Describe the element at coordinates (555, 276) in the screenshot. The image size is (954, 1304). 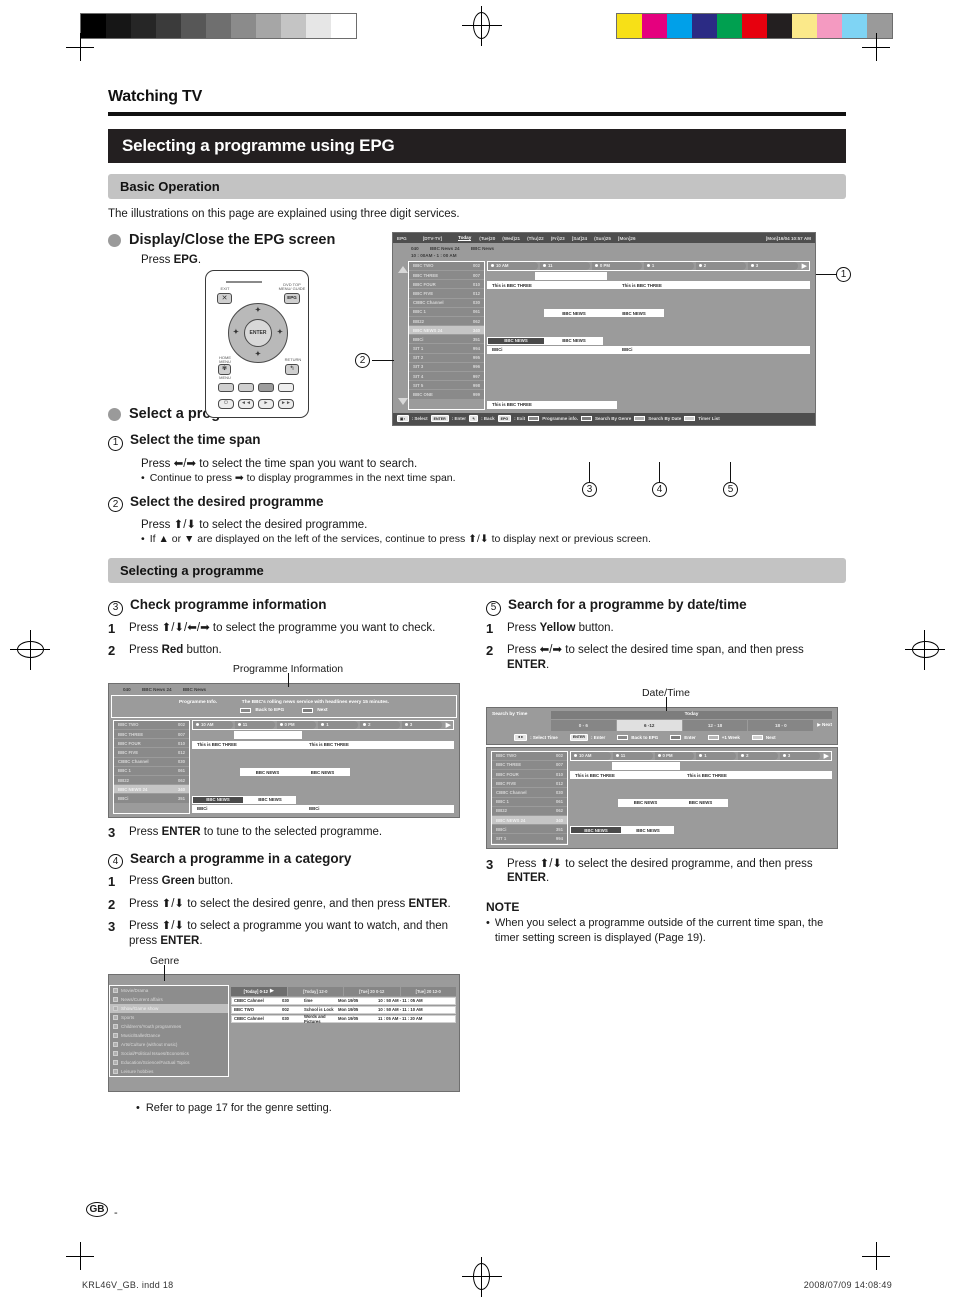
I see `epg-blank-box` at that location.